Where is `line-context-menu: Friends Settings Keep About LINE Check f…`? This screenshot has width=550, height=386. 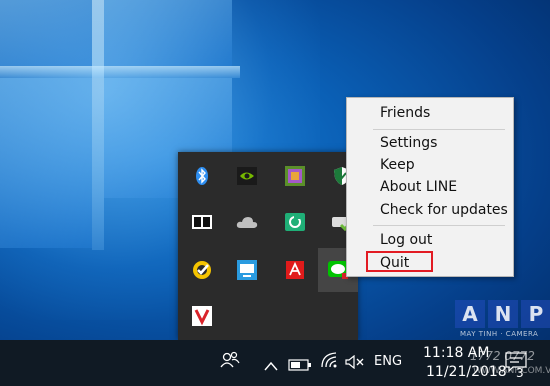 line-context-menu: Friends Settings Keep About LINE Check f… is located at coordinates (430, 187).